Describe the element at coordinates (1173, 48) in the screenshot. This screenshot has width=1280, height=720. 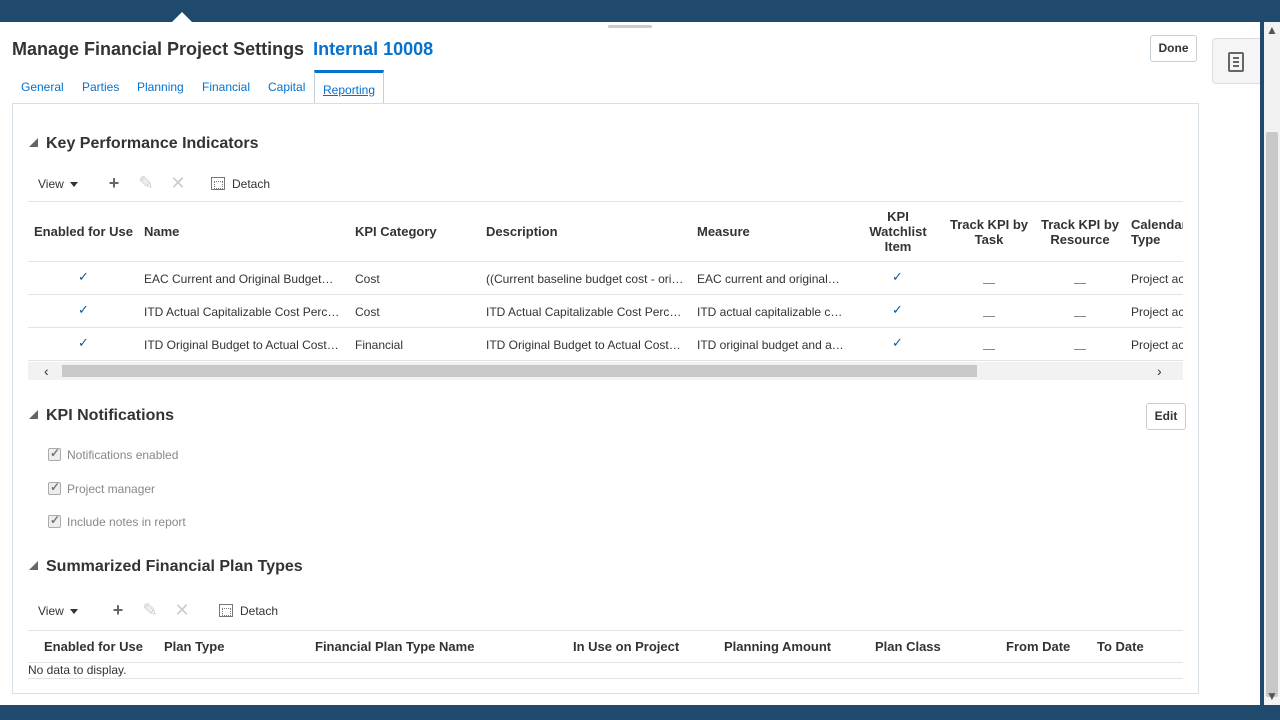
I see `done-button: Done` at that location.